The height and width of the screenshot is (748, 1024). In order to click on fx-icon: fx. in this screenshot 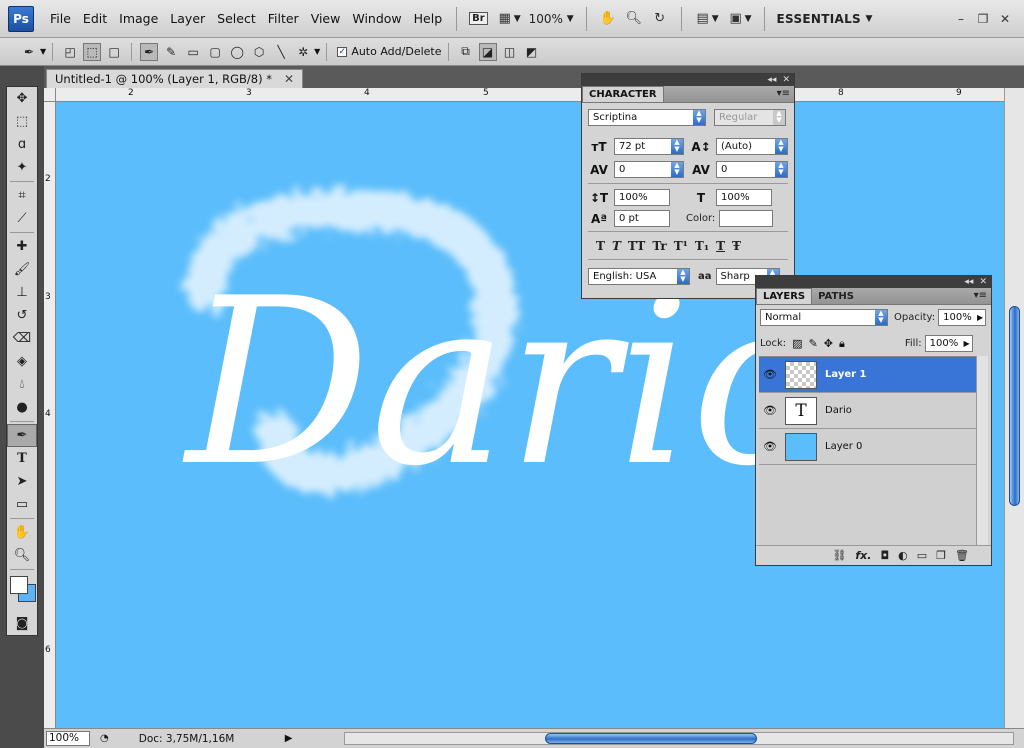, I will do `click(863, 555)`.